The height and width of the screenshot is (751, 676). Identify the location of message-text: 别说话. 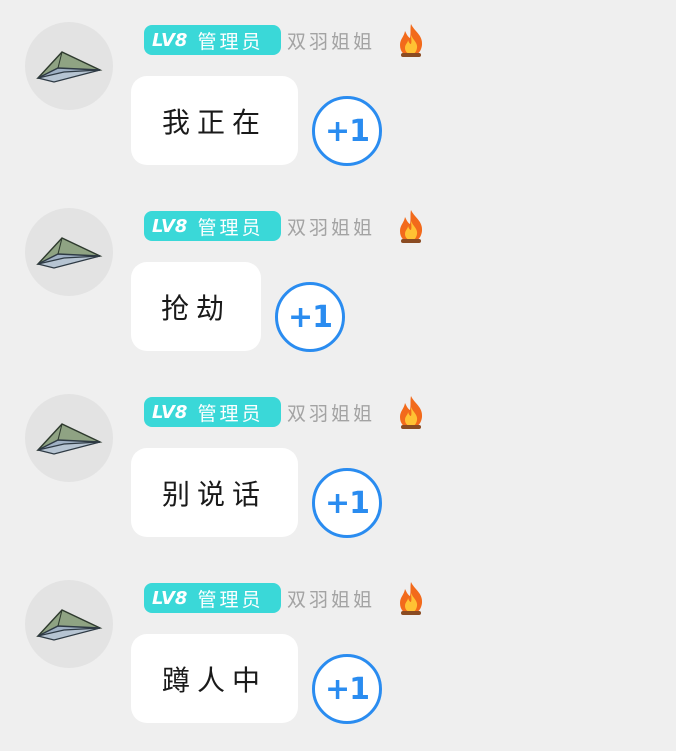
(214, 494).